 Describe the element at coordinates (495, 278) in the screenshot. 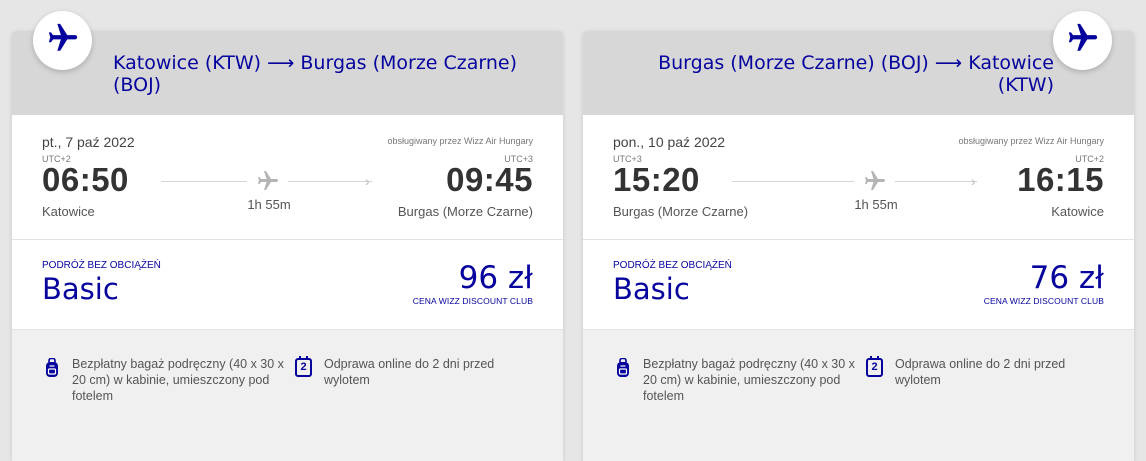

I see `fare-price: 96 zł` at that location.